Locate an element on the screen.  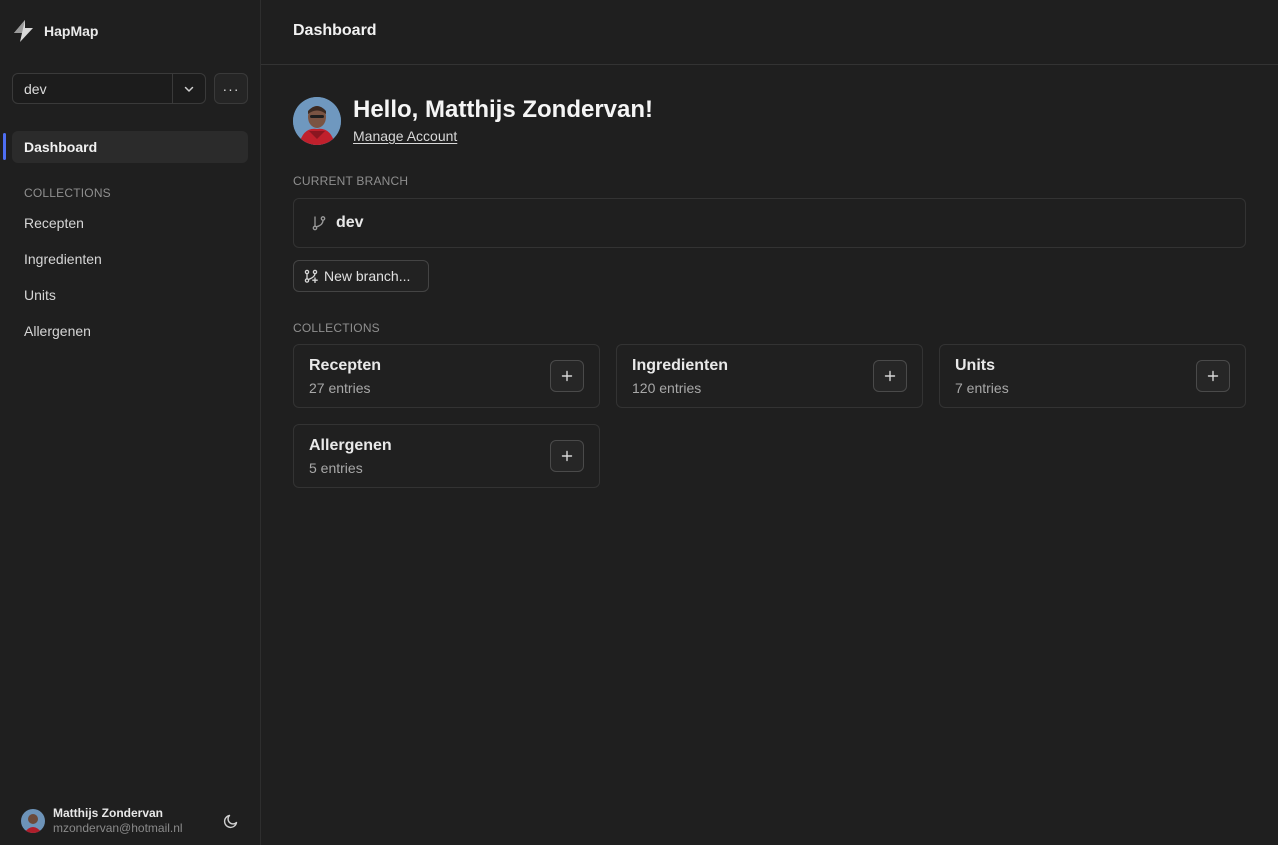
git-branch-plus-icon is located at coordinates (311, 276).